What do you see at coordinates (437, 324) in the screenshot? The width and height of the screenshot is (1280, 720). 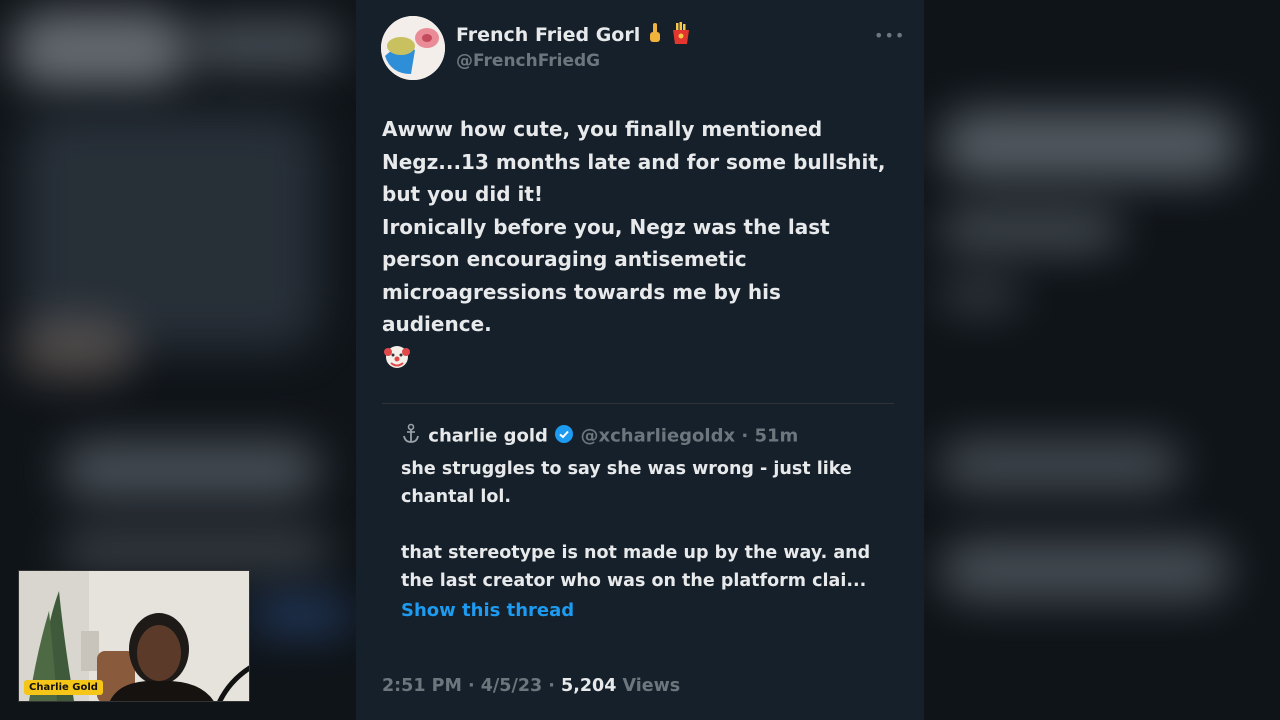 I see `tweet-text-line: audience.` at bounding box center [437, 324].